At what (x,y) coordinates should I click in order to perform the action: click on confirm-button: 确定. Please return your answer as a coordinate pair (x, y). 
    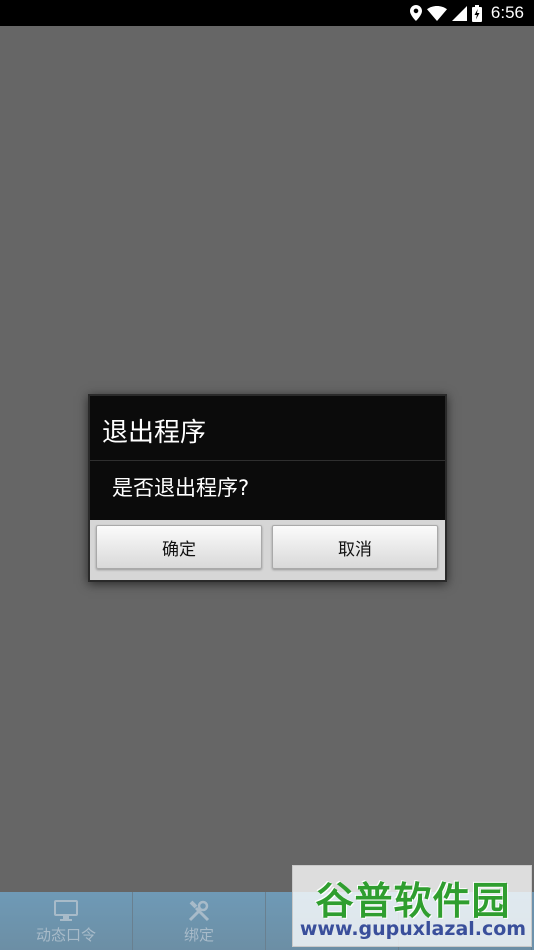
    Looking at the image, I should click on (179, 547).